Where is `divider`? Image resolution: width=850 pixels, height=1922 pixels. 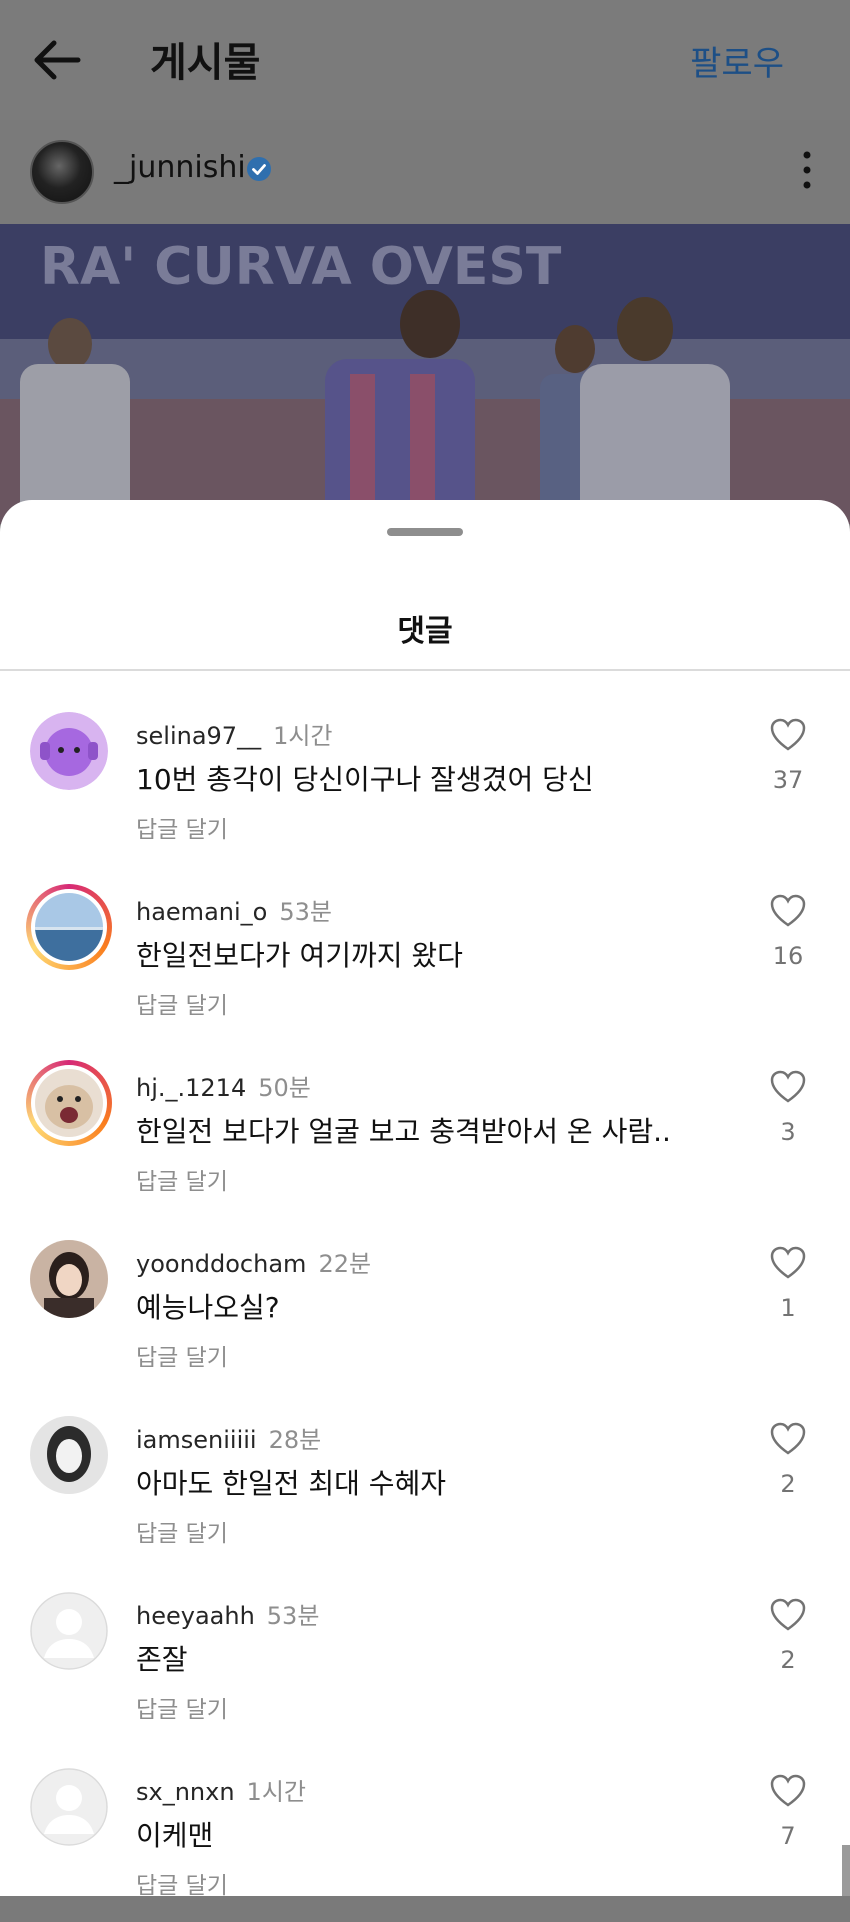 divider is located at coordinates (425, 670).